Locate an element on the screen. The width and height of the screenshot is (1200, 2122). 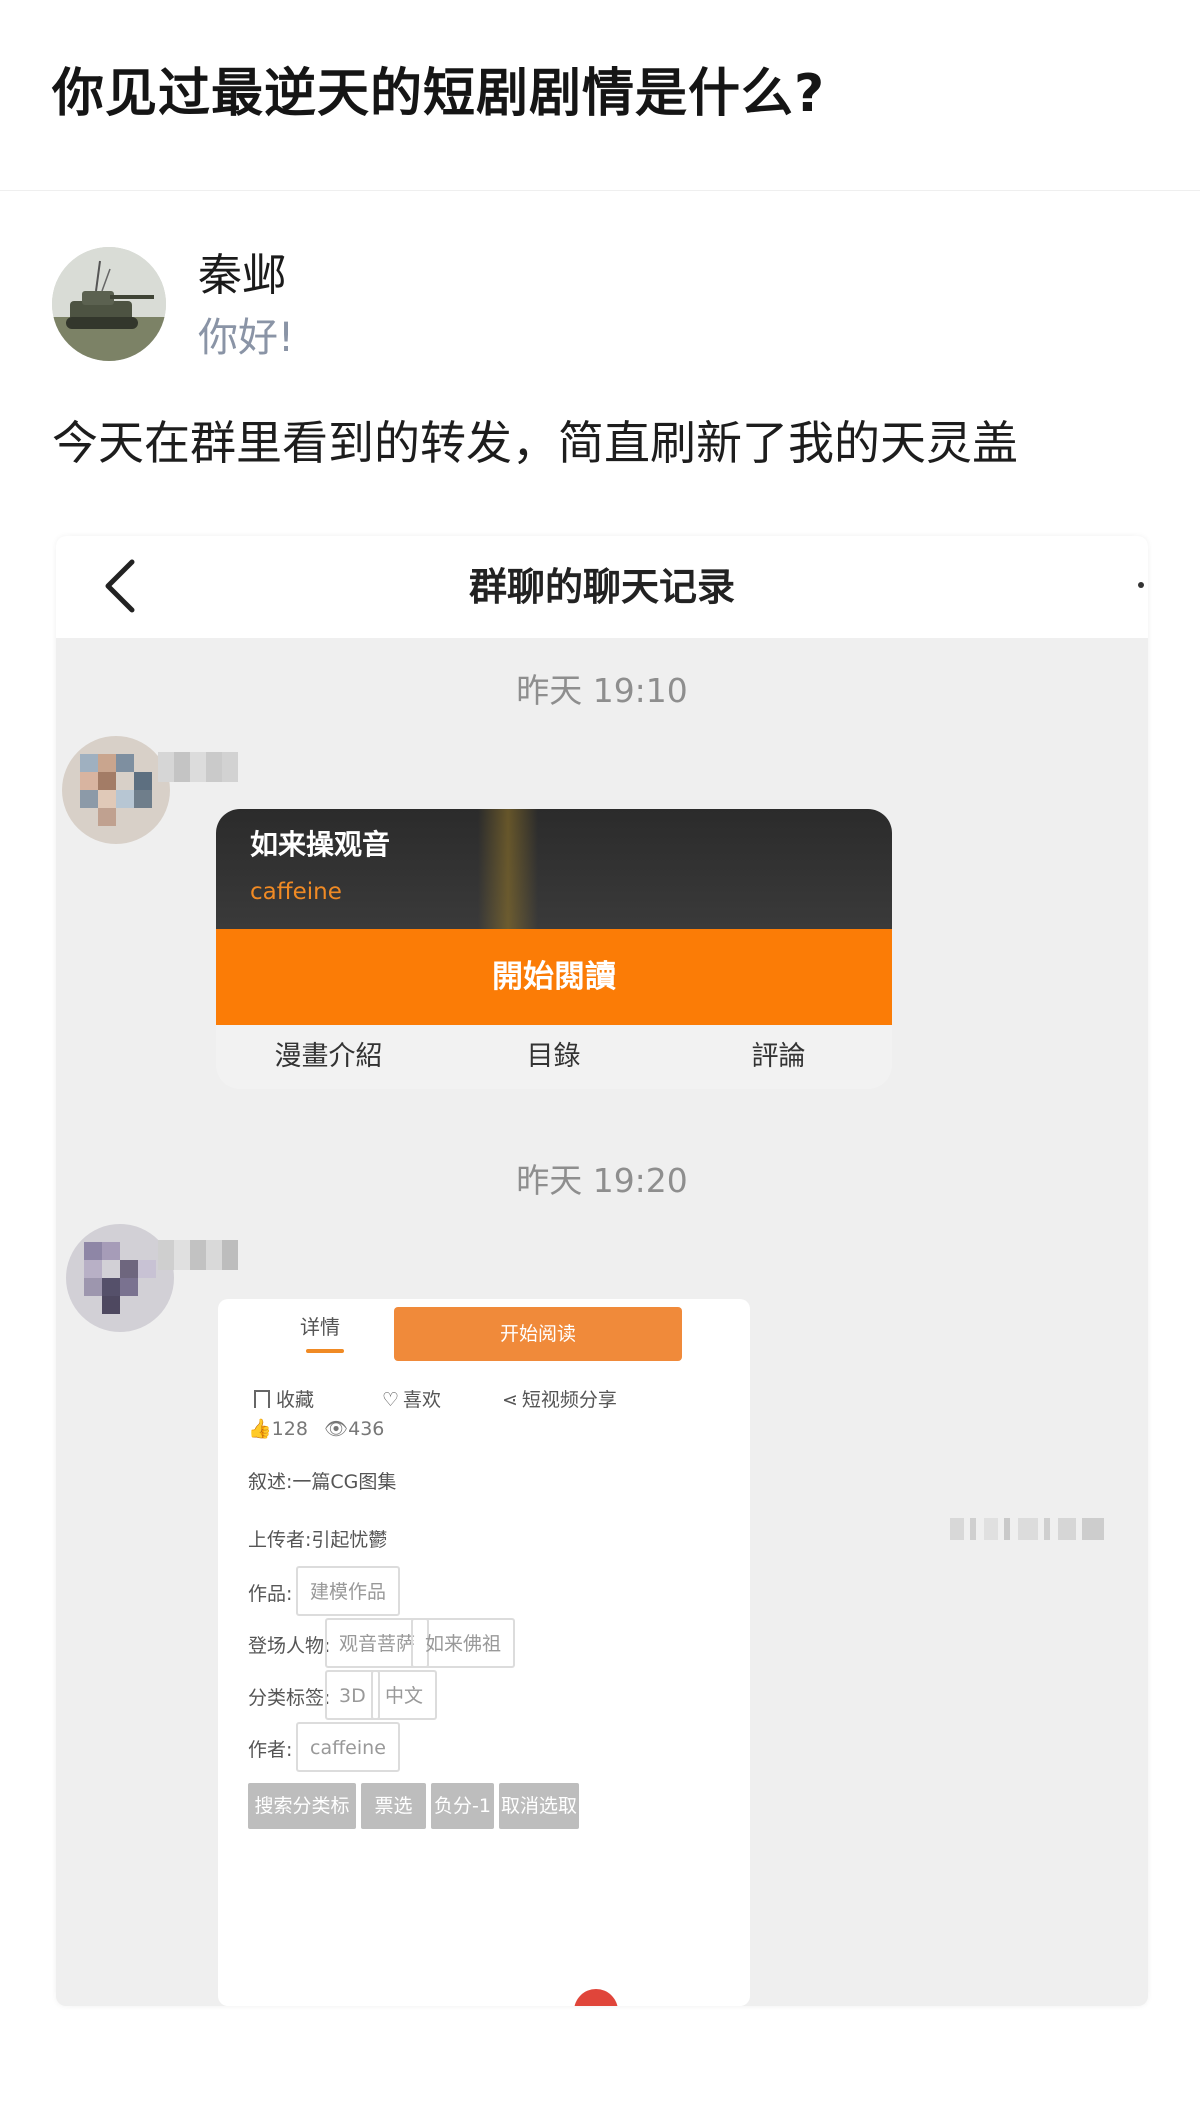
chat-header: 群聊的聊天记录 is located at coordinates (602, 587).